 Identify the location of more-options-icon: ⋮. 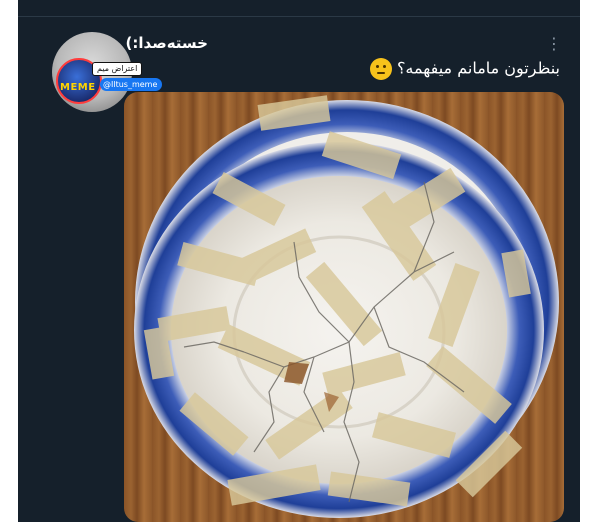
(554, 44).